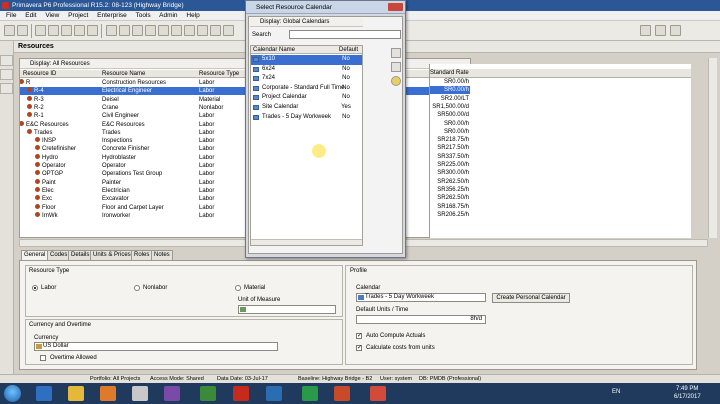 The image size is (720, 404). I want to click on rate-row: SR356.25/h, so click(450, 190).